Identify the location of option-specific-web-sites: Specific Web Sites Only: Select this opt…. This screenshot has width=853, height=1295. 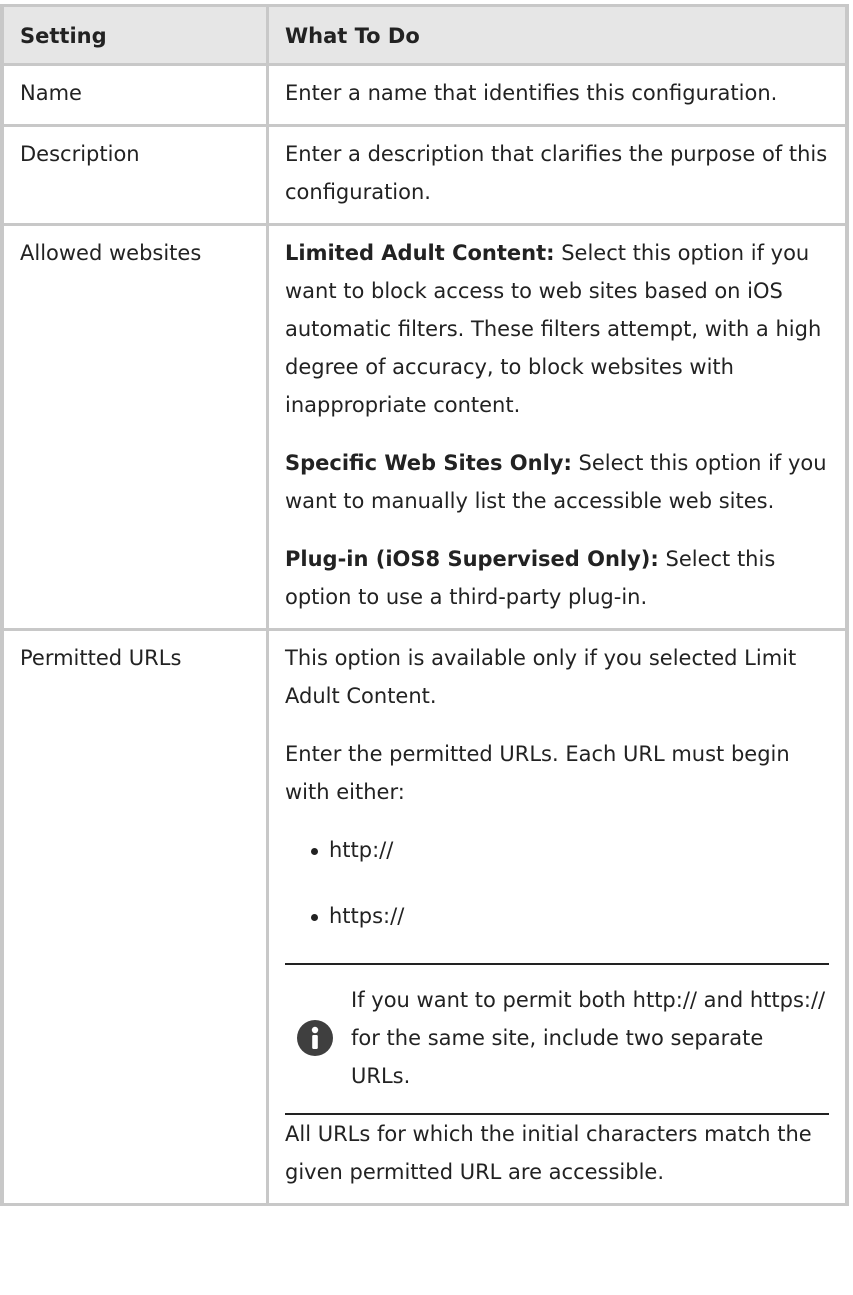
(557, 482).